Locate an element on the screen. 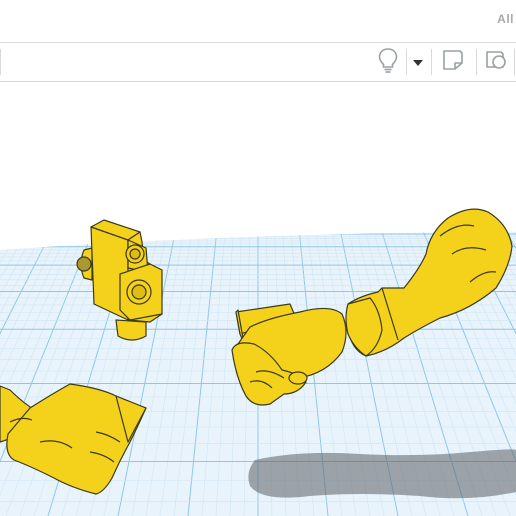 Image resolution: width=516 pixels, height=516 pixels. header-corner-text: All is located at coordinates (505, 19).